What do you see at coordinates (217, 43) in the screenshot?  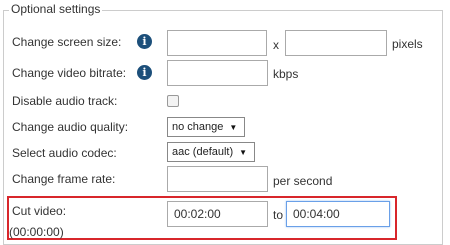 I see `screen-width-input` at bounding box center [217, 43].